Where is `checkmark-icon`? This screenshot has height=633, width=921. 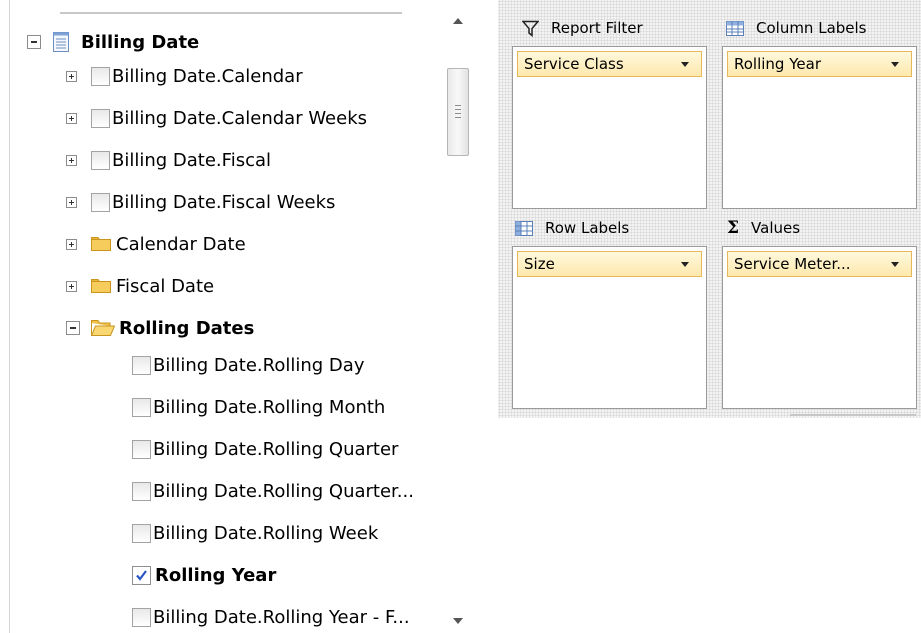 checkmark-icon is located at coordinates (141, 575).